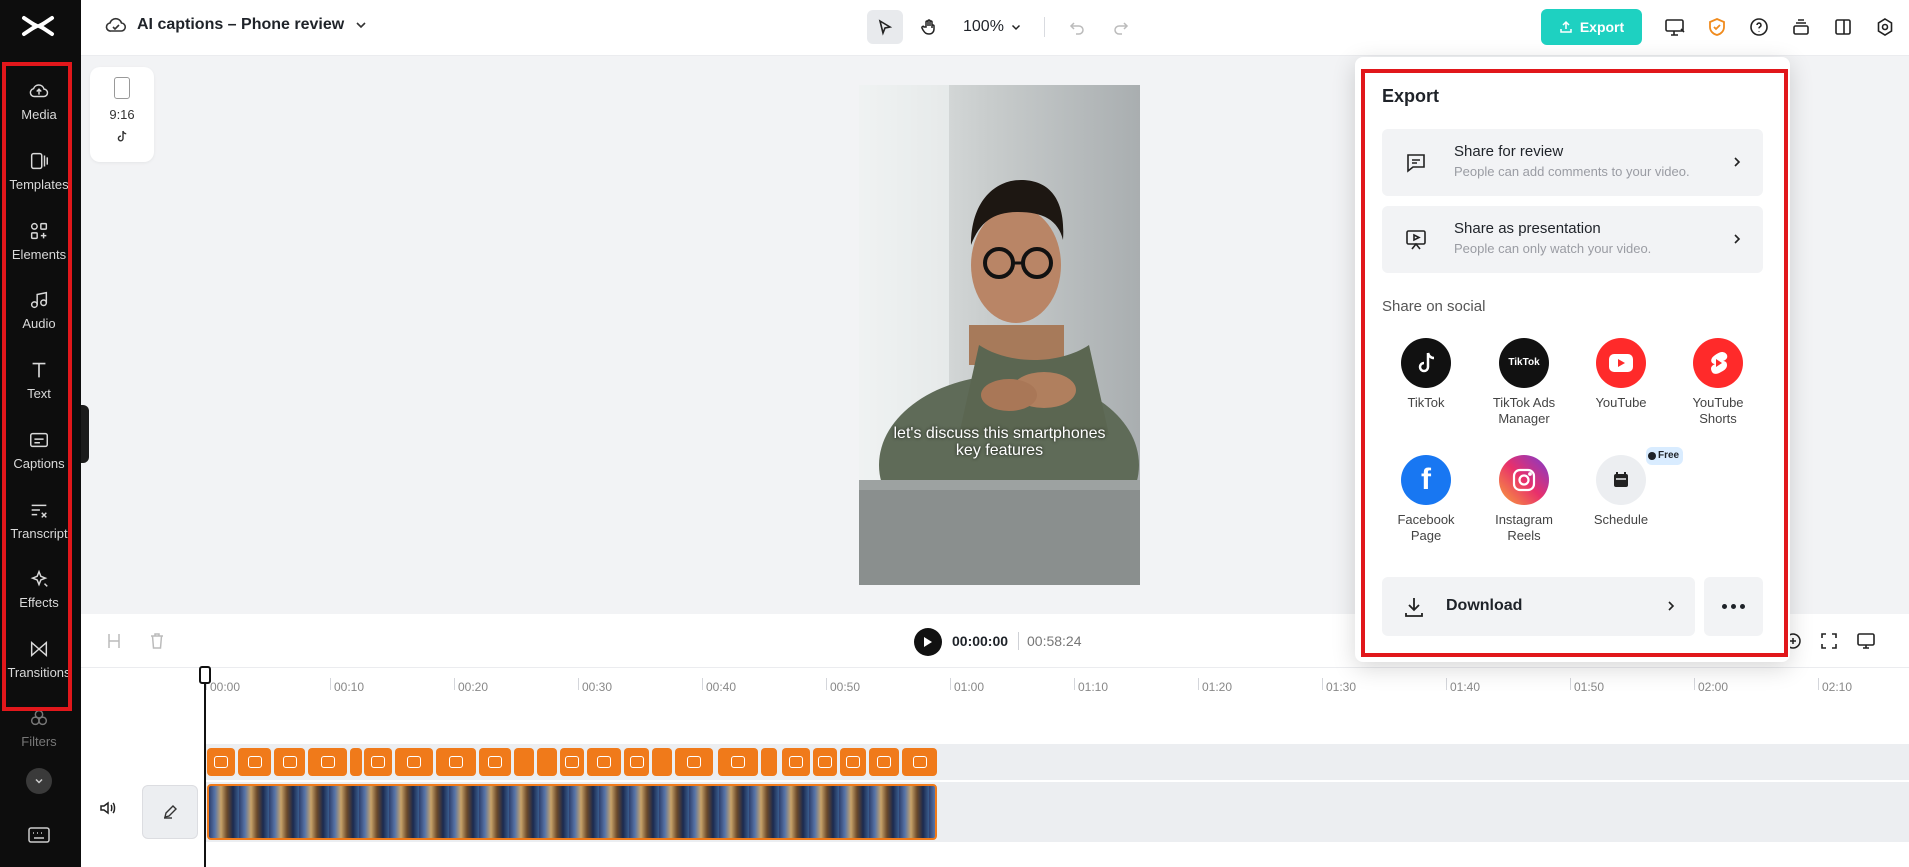  I want to click on social-youtube-shorts: YouTube Shorts, so click(1718, 382).